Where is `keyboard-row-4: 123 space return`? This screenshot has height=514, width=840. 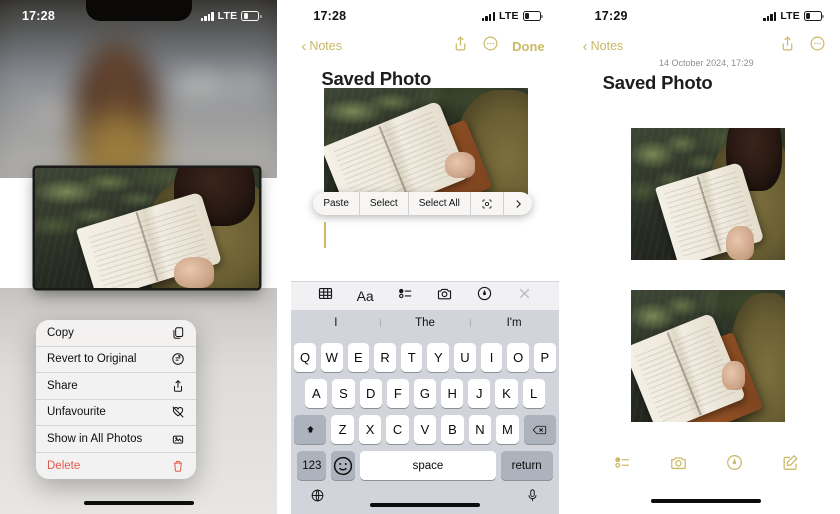 keyboard-row-4: 123 space return is located at coordinates (424, 465).